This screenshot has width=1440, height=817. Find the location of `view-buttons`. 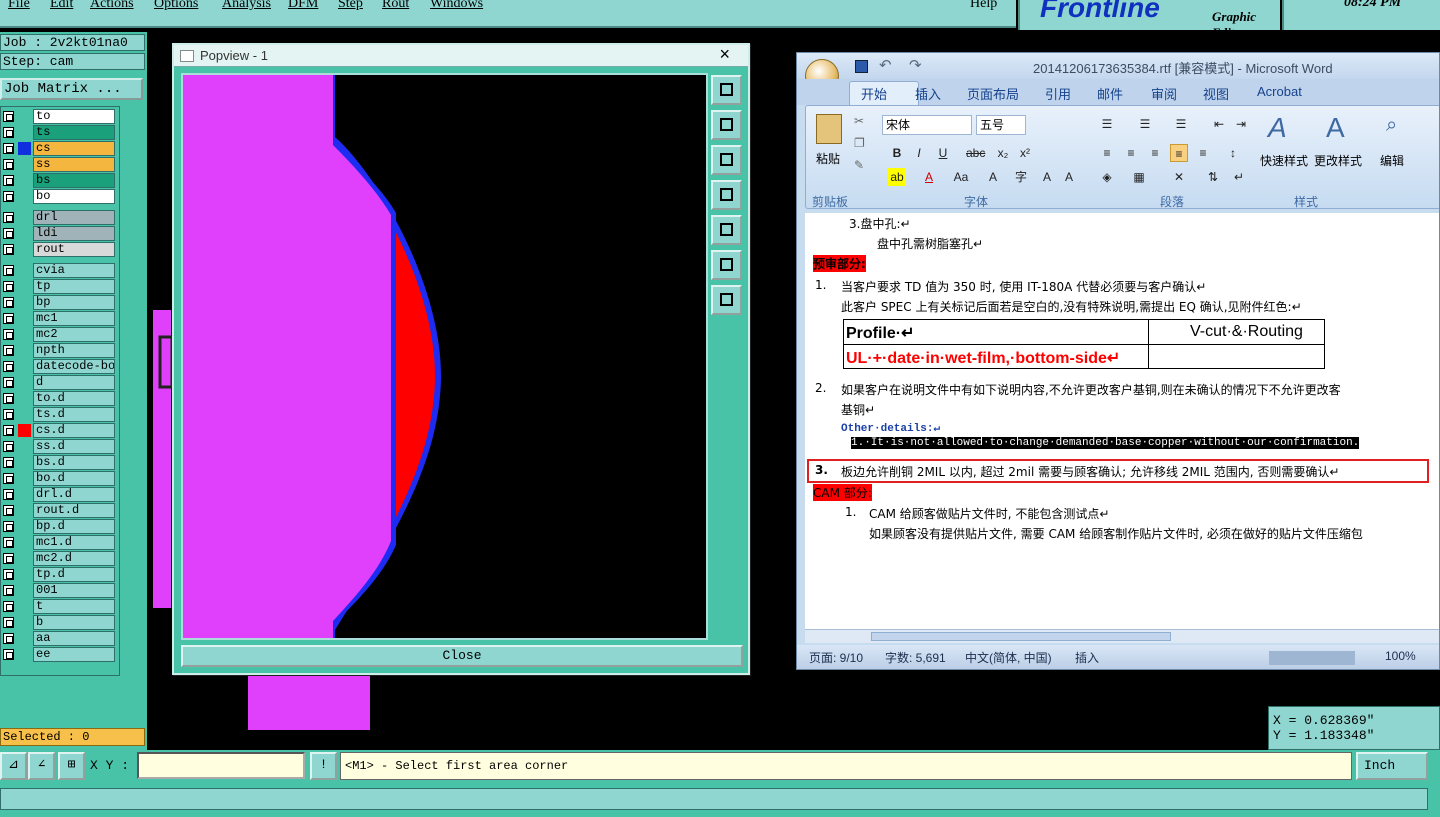

view-buttons is located at coordinates (1312, 658).